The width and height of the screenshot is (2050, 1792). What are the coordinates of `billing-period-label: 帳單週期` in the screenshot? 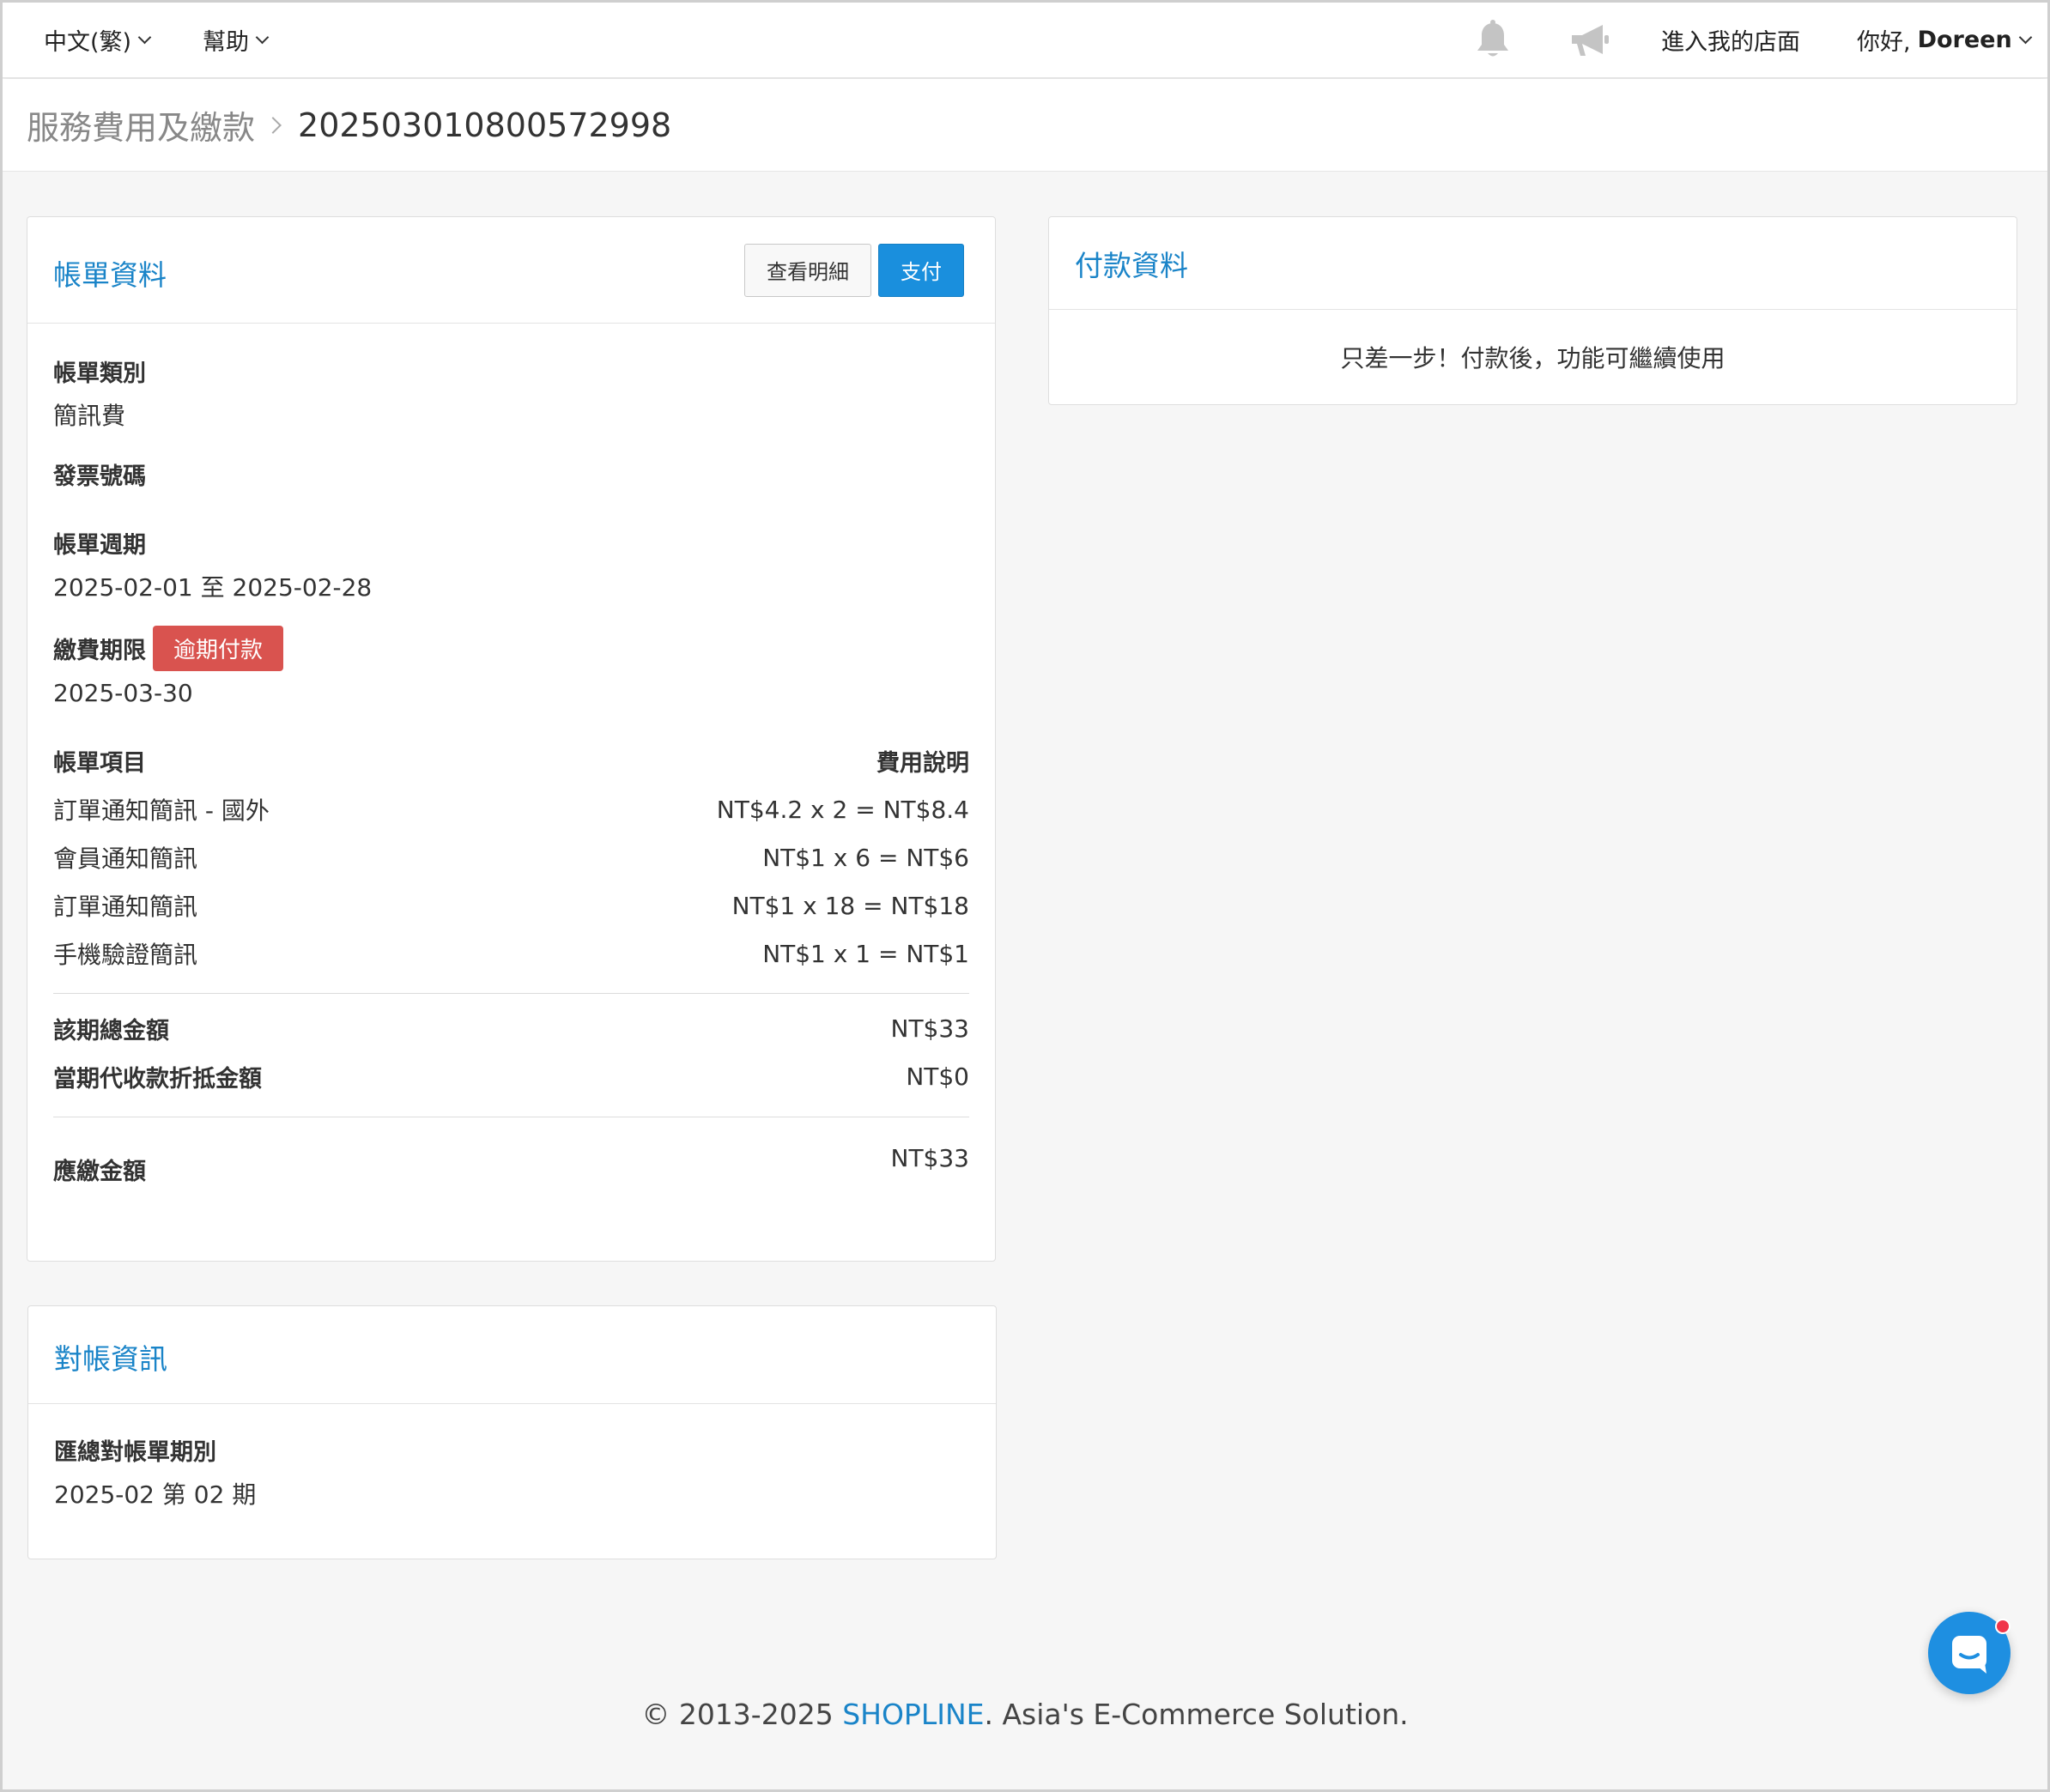 It's located at (99, 545).